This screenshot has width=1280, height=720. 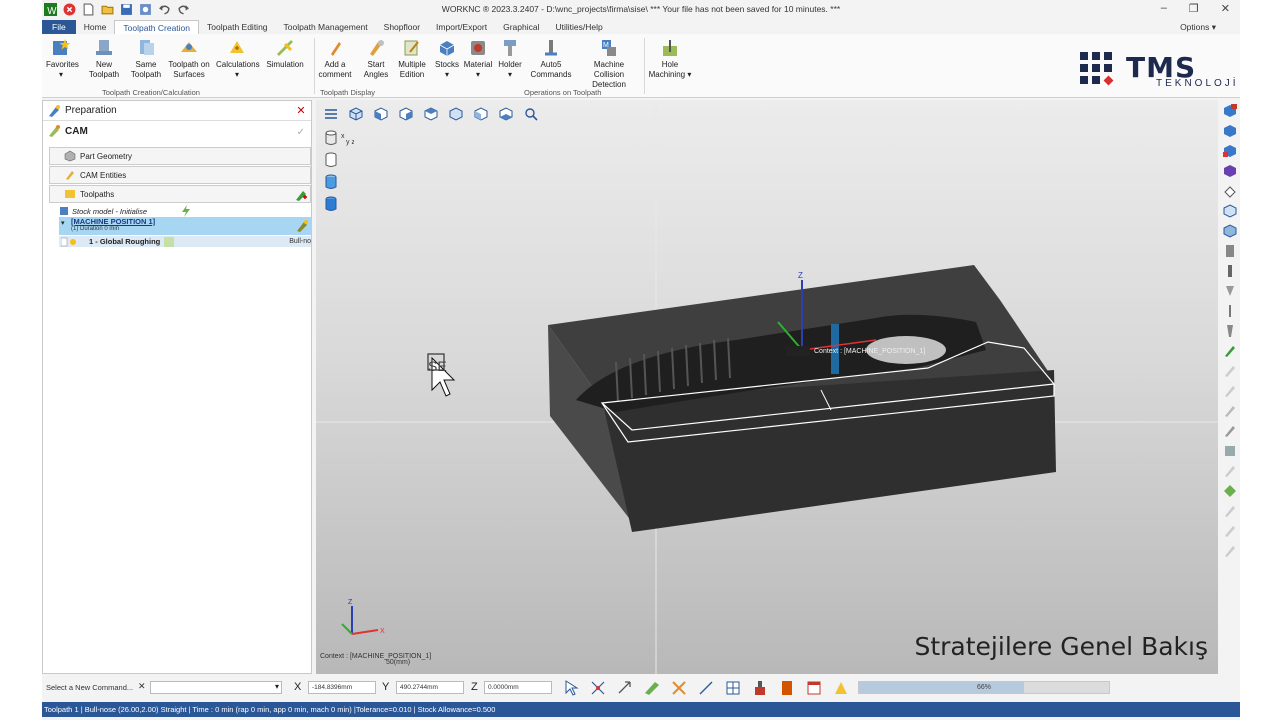 What do you see at coordinates (609, 64) in the screenshot?
I see `machine-collision-button: M Machine Collision Detection` at bounding box center [609, 64].